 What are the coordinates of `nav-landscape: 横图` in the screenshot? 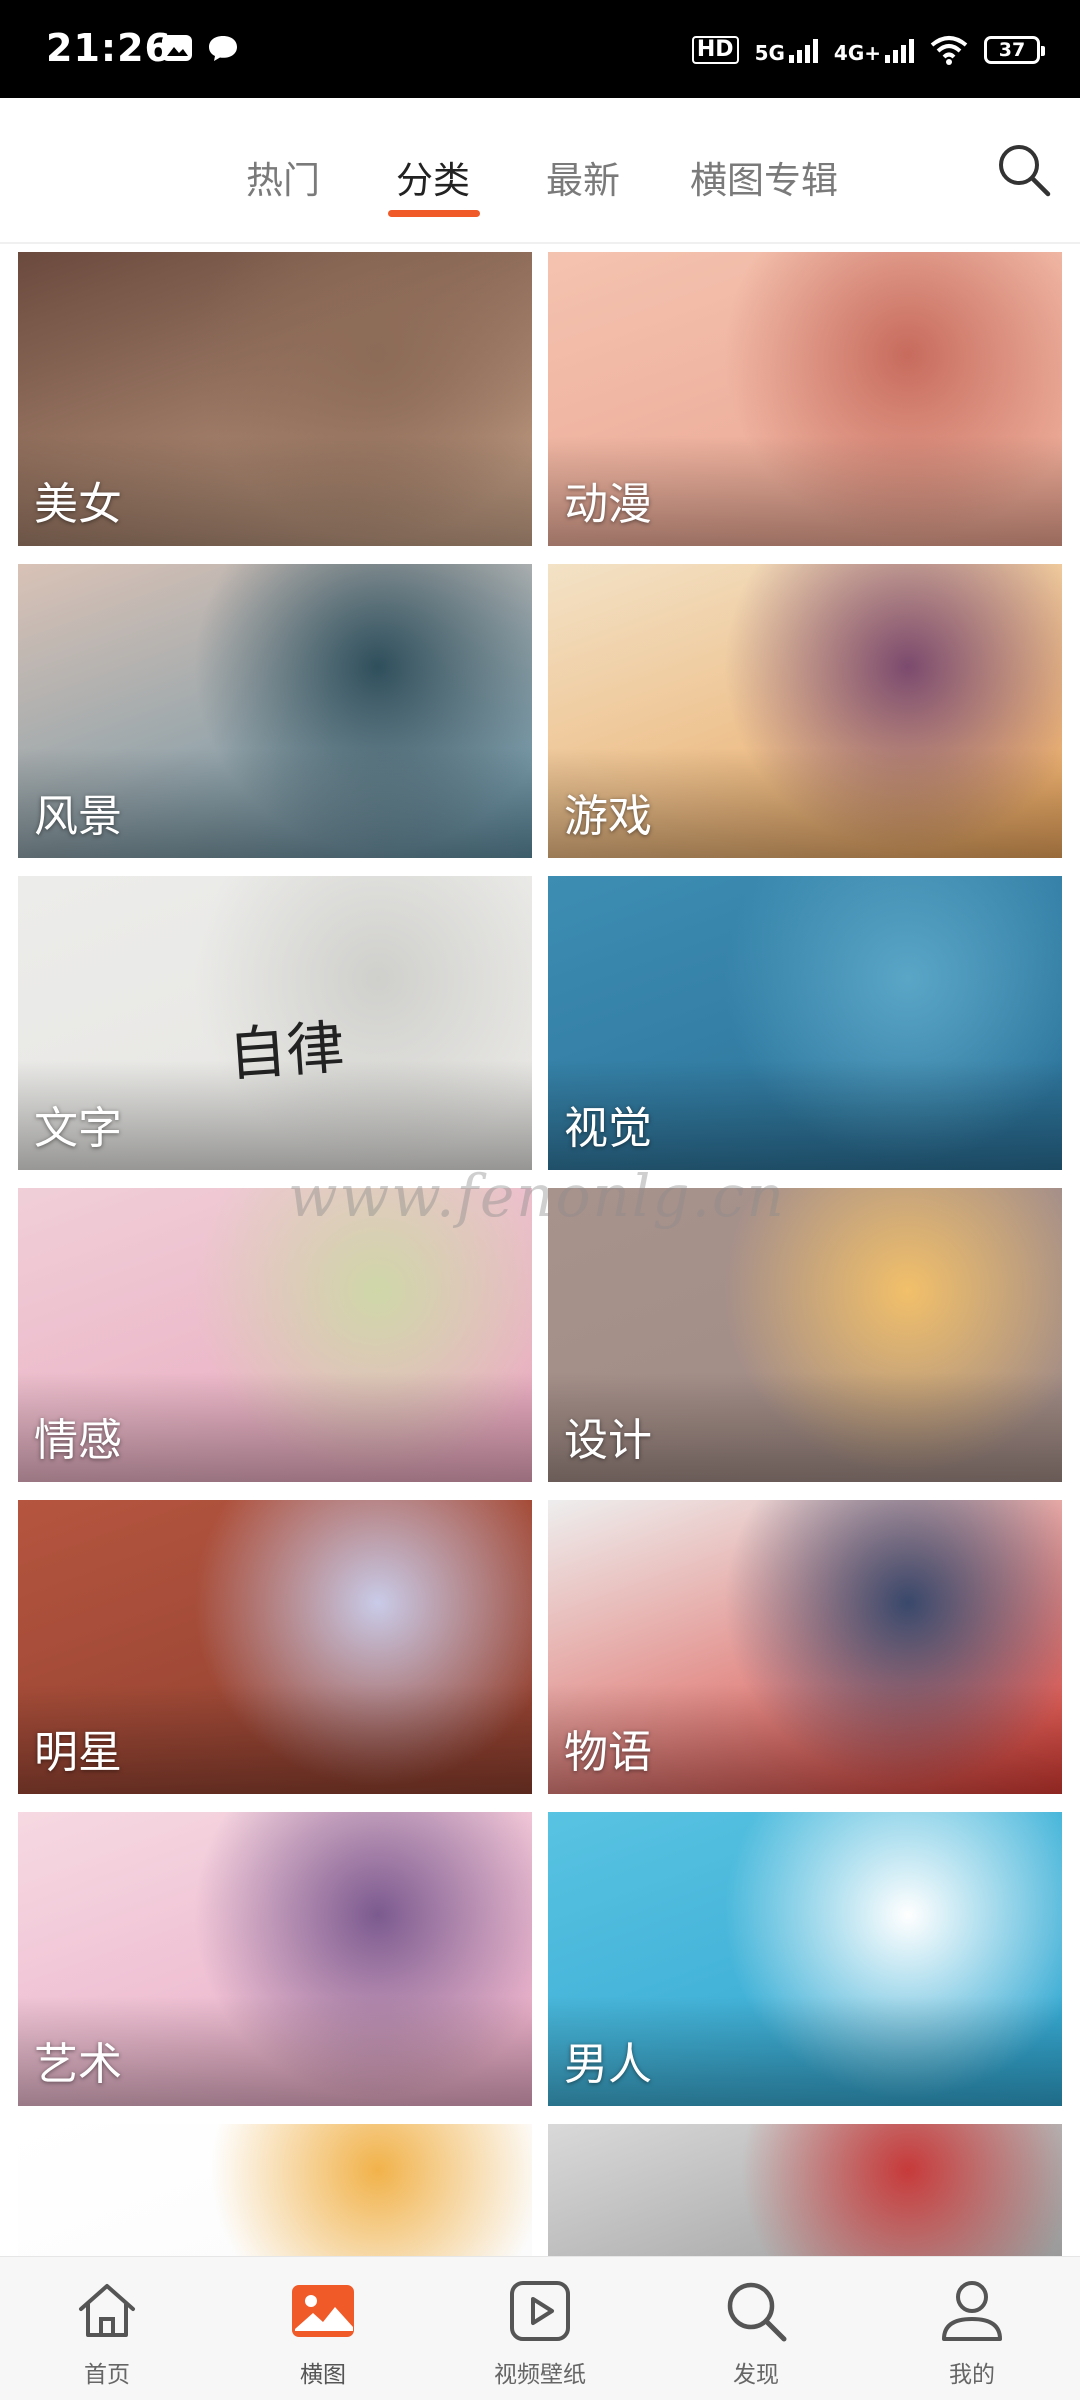 It's located at (323, 2328).